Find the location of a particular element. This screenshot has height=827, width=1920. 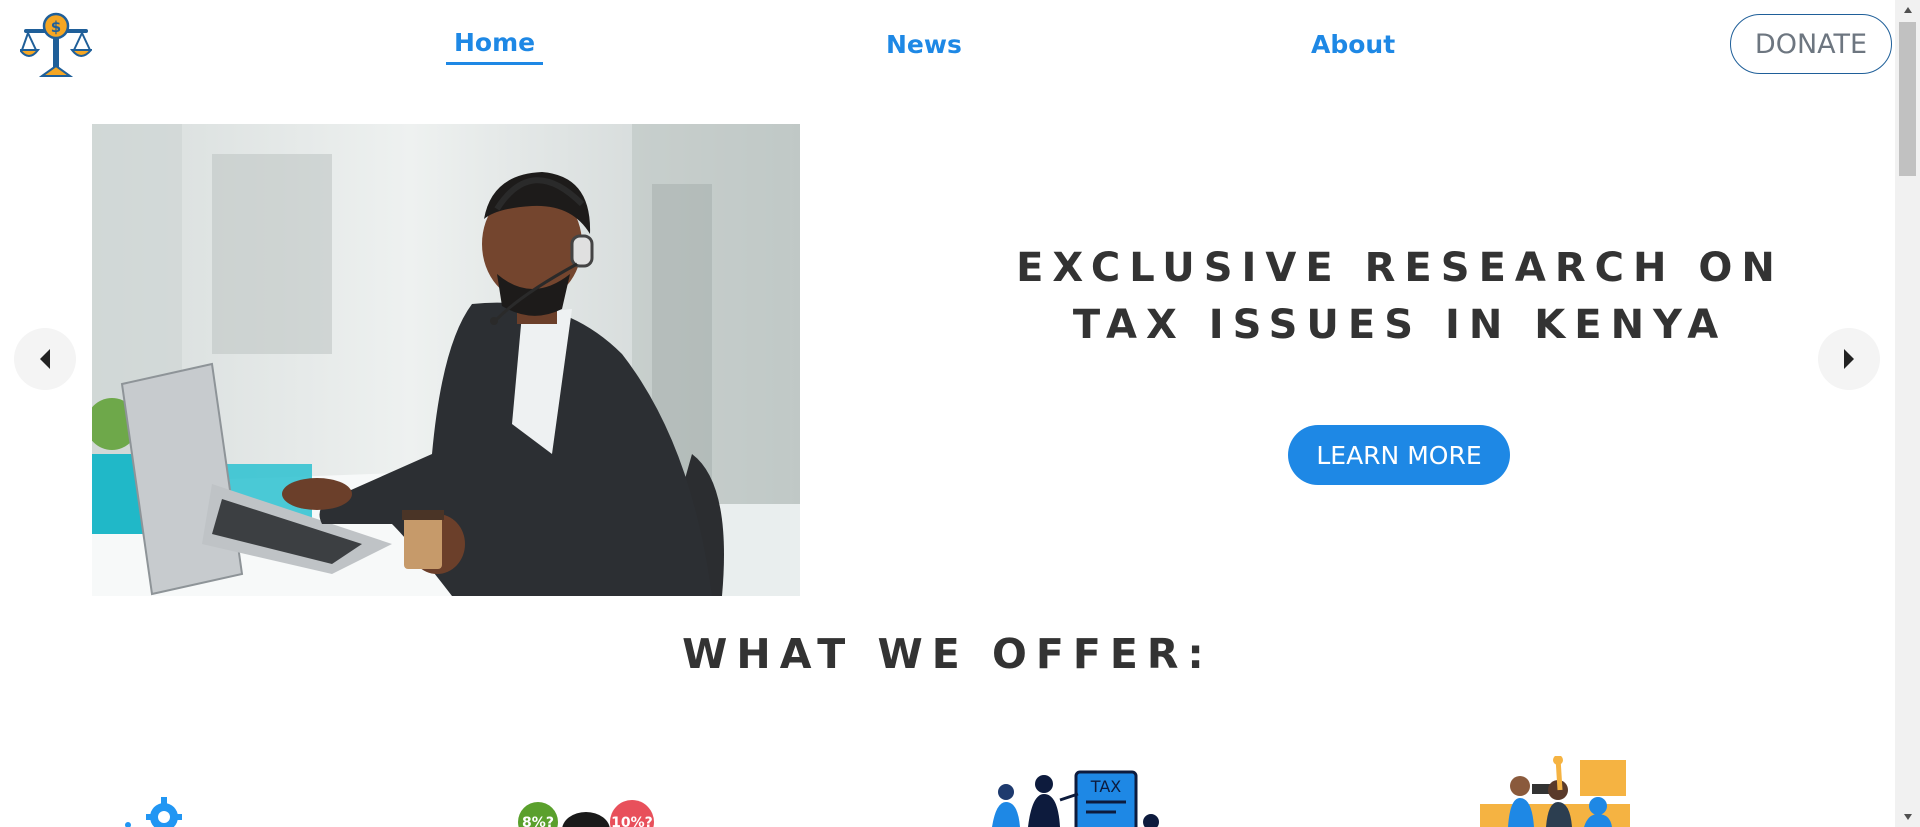

carousel-prev-button is located at coordinates (45, 359).